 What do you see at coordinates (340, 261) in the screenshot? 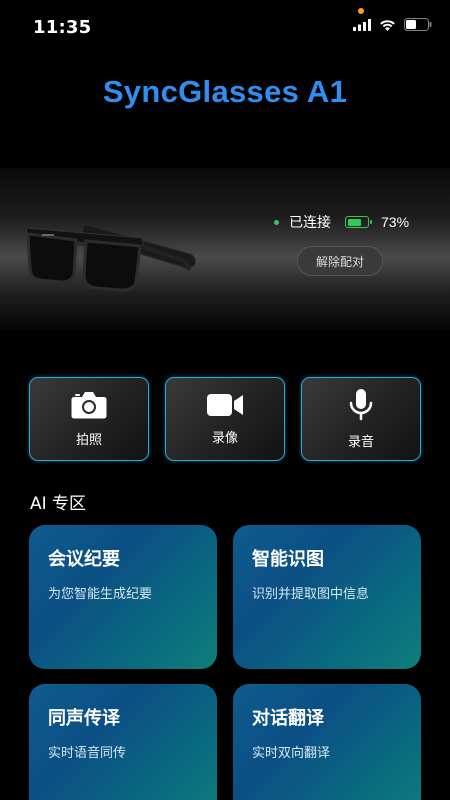
I see `unpair-button: 解除配对` at bounding box center [340, 261].